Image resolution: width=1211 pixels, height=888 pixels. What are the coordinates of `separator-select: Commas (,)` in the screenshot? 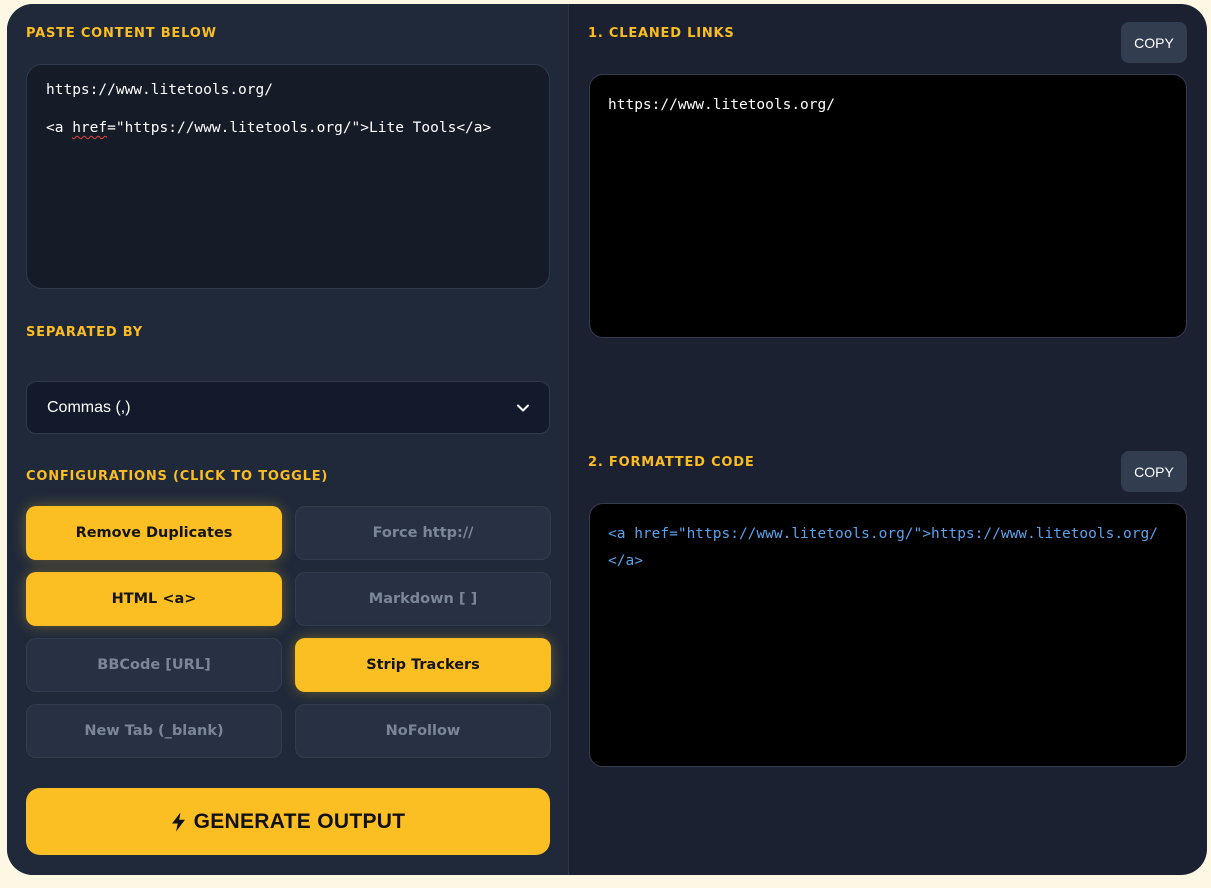 It's located at (288, 407).